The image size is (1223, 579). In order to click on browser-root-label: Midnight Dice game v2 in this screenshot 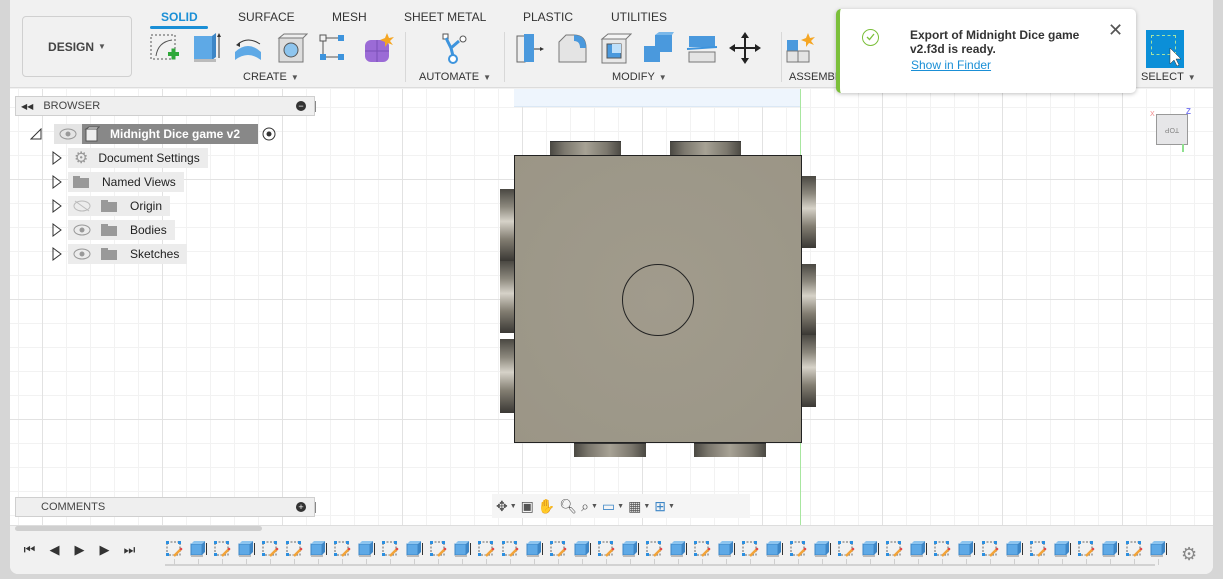, I will do `click(175, 134)`.